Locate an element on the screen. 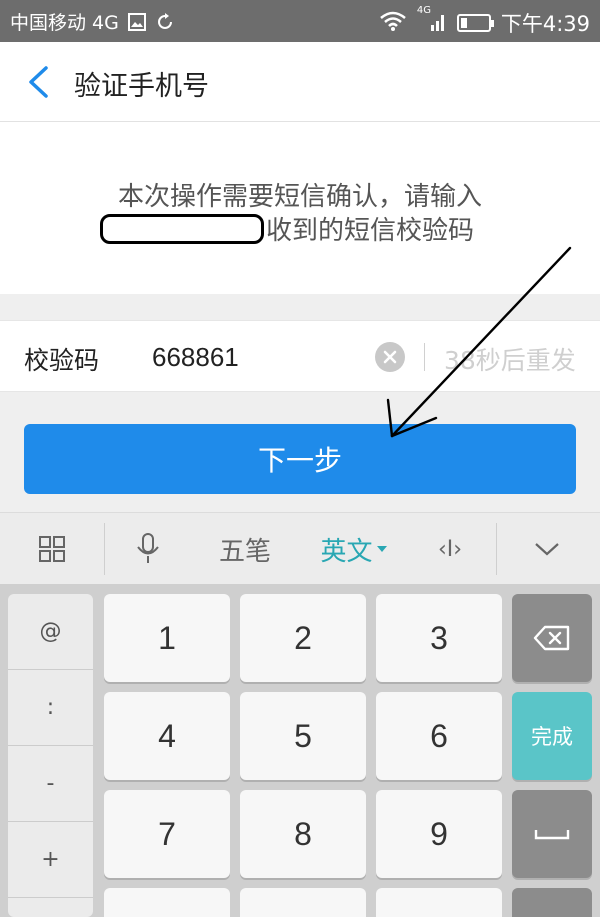 The height and width of the screenshot is (917, 600). verification-code-row: 校验码 38秒后重发 is located at coordinates (300, 356).